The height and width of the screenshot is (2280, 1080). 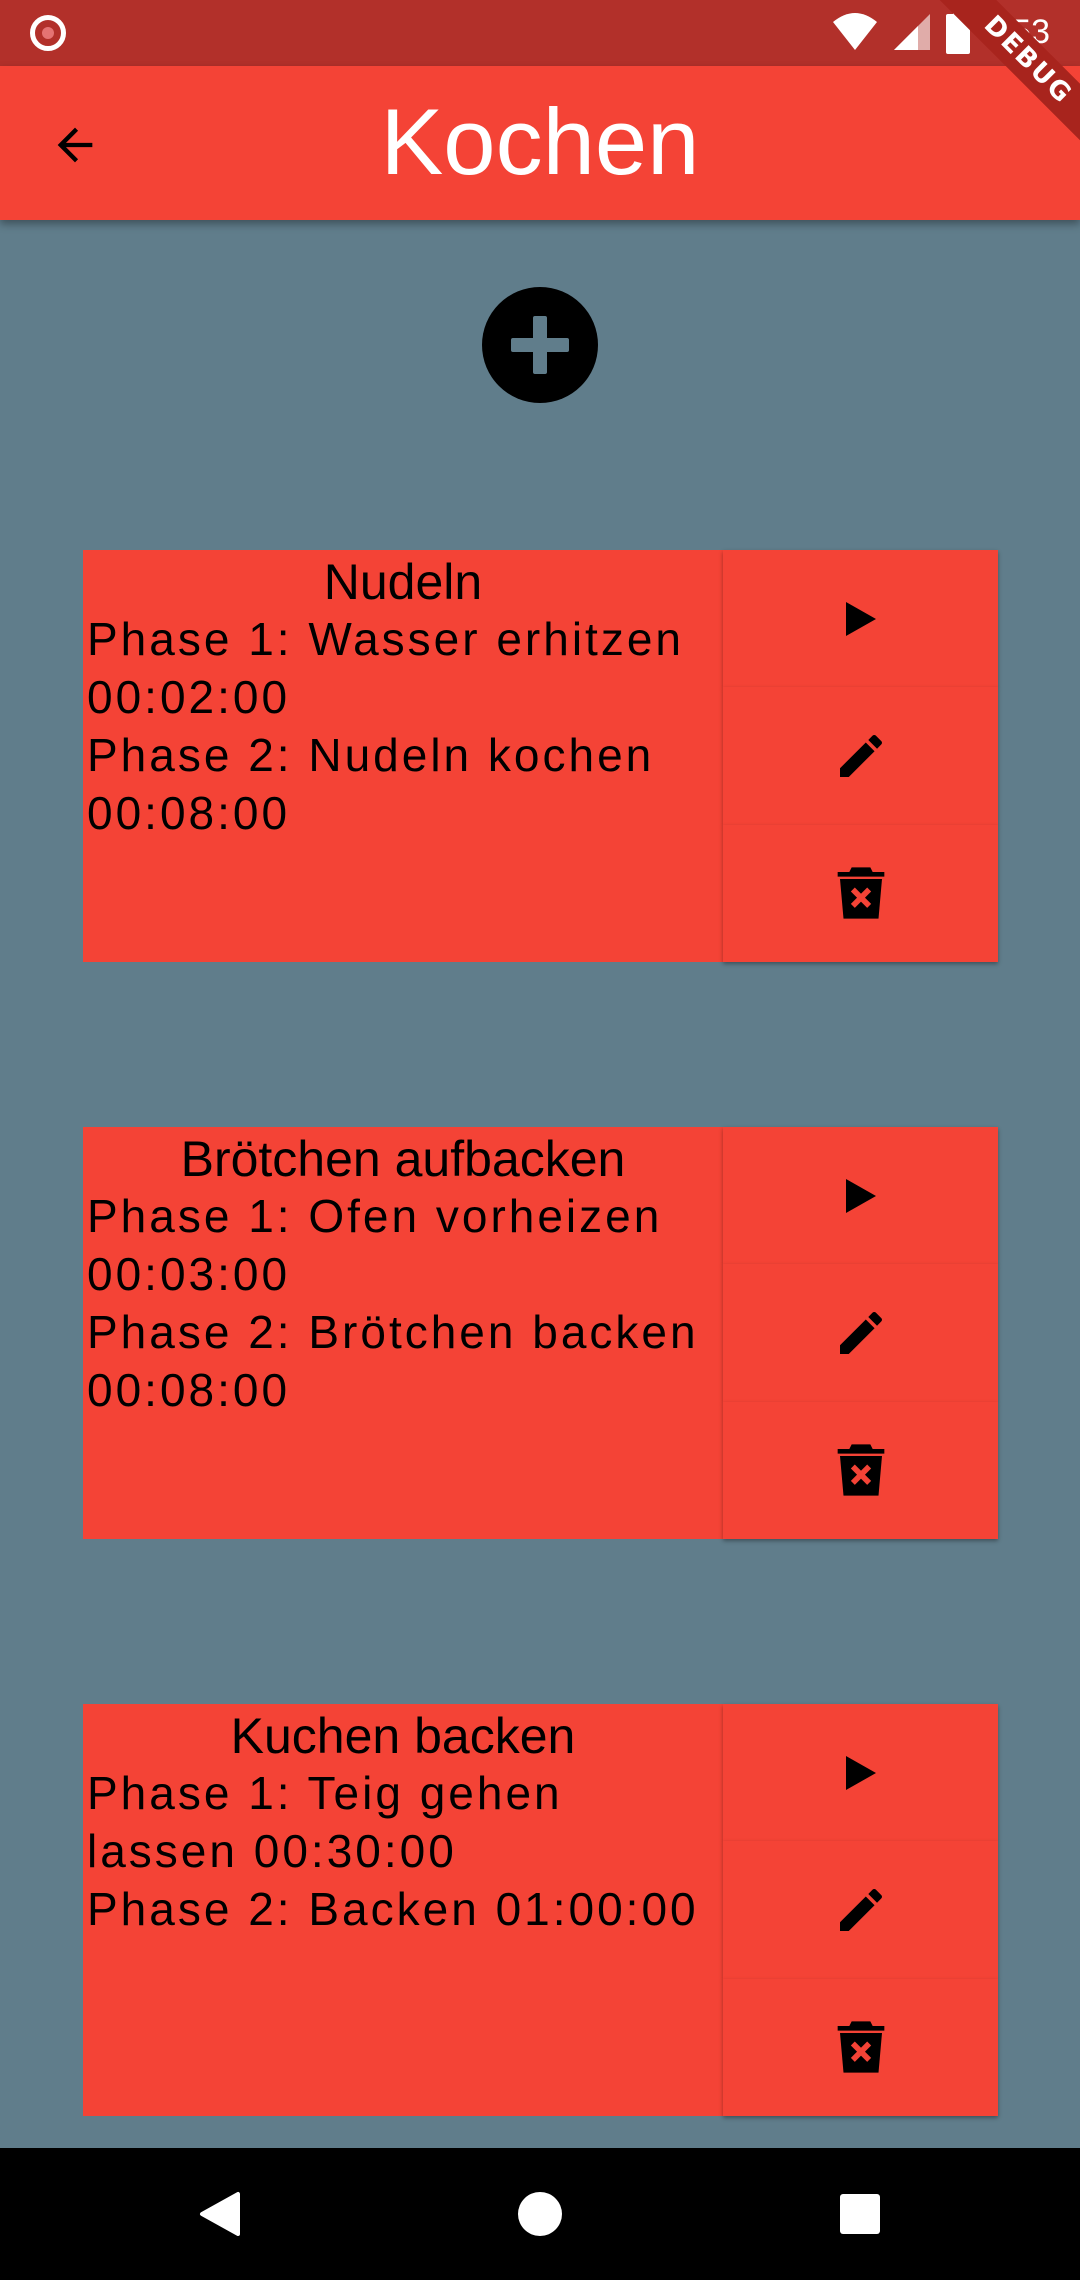 I want to click on triangle-back-icon, so click(x=220, y=2214).